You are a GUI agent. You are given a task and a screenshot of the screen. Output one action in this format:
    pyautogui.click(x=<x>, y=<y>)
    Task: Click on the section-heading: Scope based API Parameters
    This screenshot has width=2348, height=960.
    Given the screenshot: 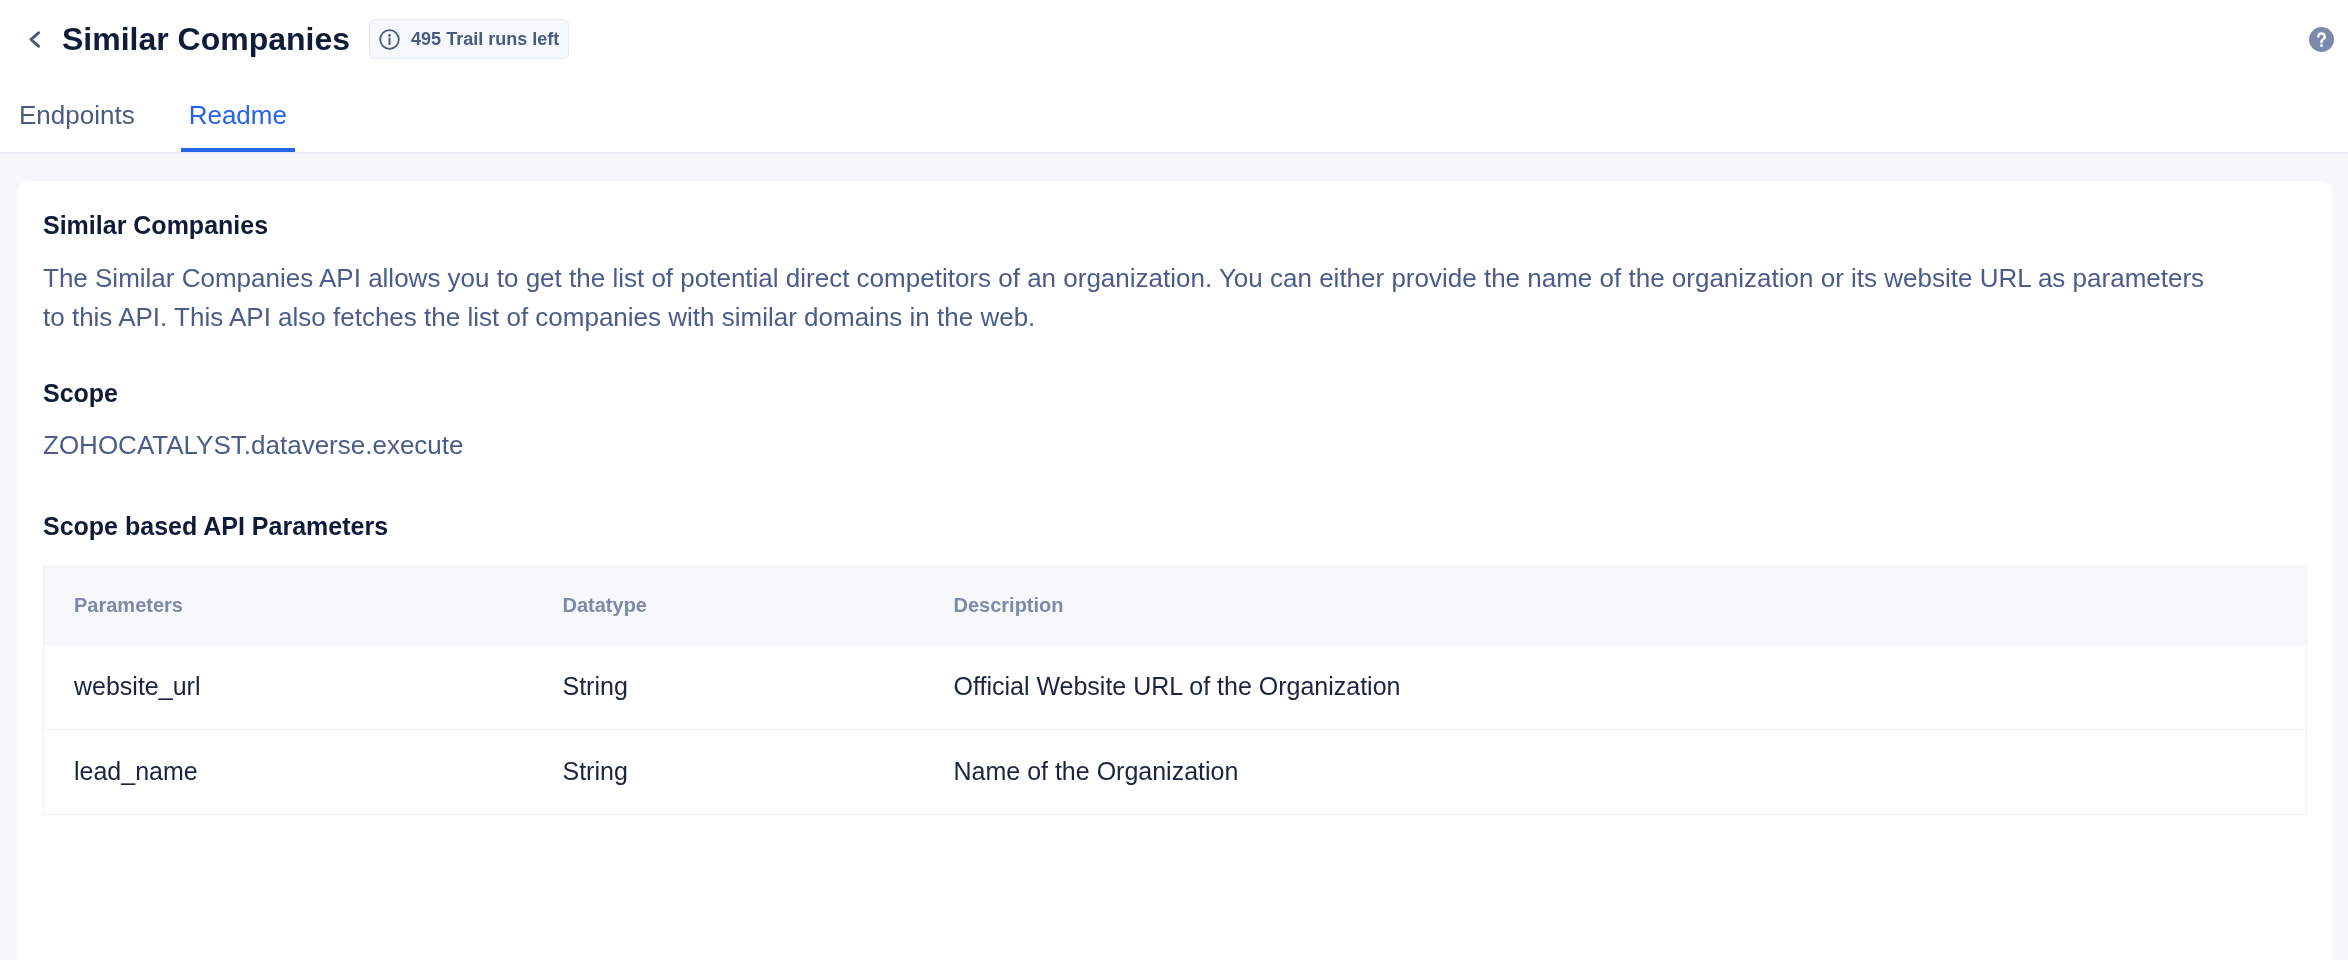 What is the action you would take?
    pyautogui.click(x=216, y=526)
    